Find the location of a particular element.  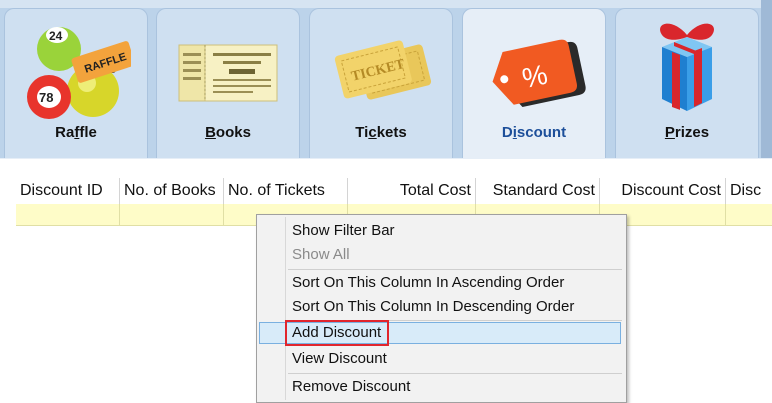

column-header-no-of-tickets: No. of Tickets is located at coordinates (286, 191).